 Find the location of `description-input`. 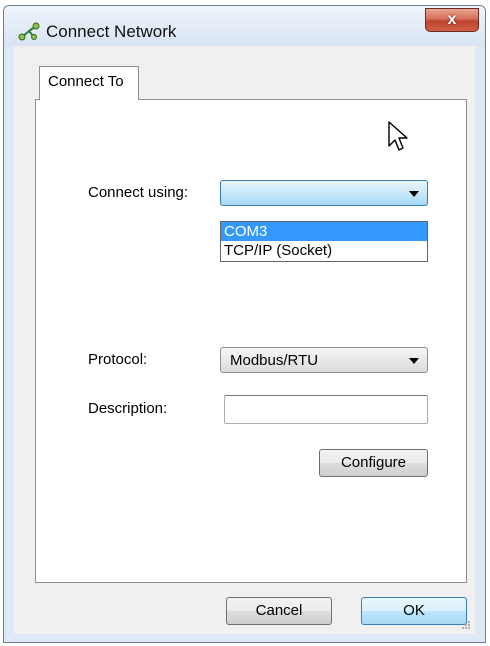

description-input is located at coordinates (326, 409).